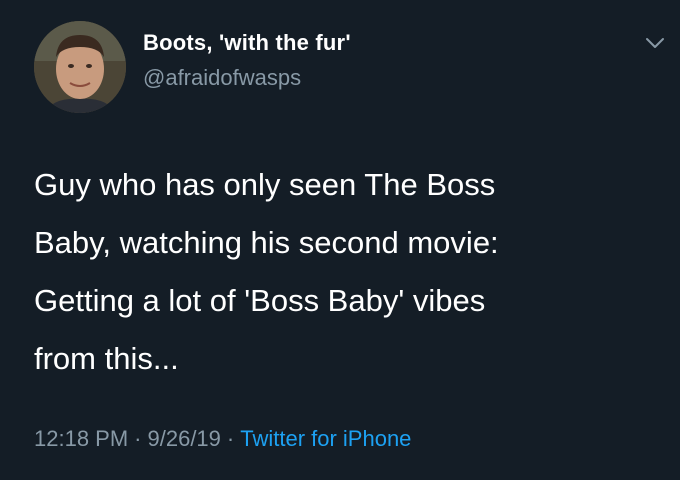 The height and width of the screenshot is (480, 680). I want to click on avatar, so click(80, 67).